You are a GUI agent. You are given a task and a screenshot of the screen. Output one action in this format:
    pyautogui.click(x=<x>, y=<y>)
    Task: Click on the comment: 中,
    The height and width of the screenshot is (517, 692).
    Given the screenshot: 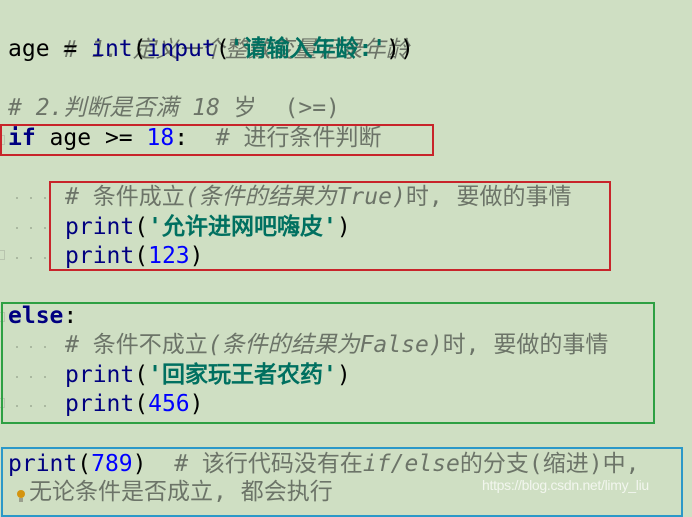 What is the action you would take?
    pyautogui.click(x=621, y=464)
    